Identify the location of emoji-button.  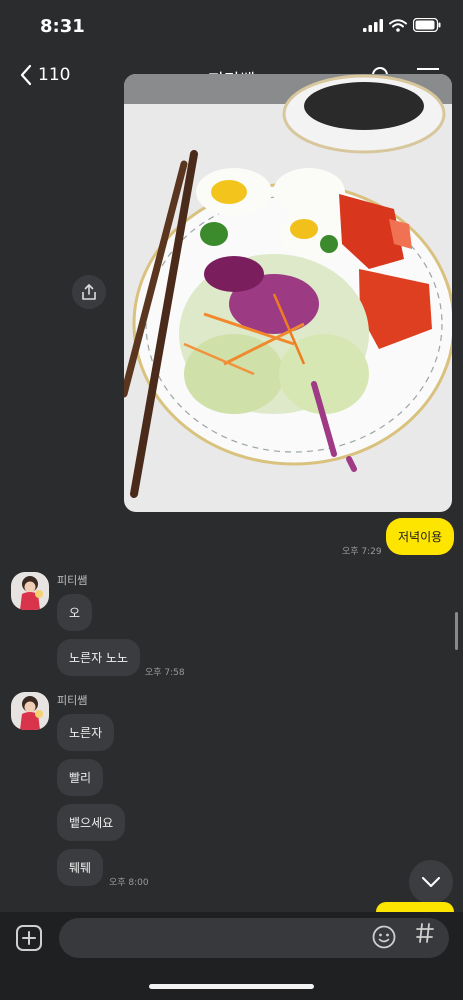
(384, 939).